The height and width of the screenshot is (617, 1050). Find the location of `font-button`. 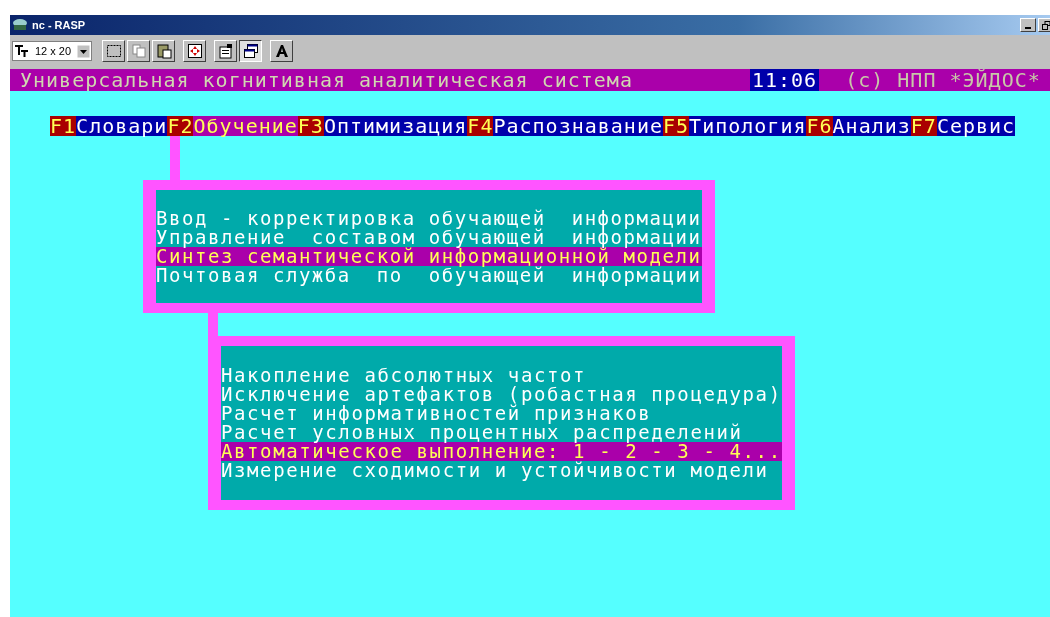

font-button is located at coordinates (282, 51).